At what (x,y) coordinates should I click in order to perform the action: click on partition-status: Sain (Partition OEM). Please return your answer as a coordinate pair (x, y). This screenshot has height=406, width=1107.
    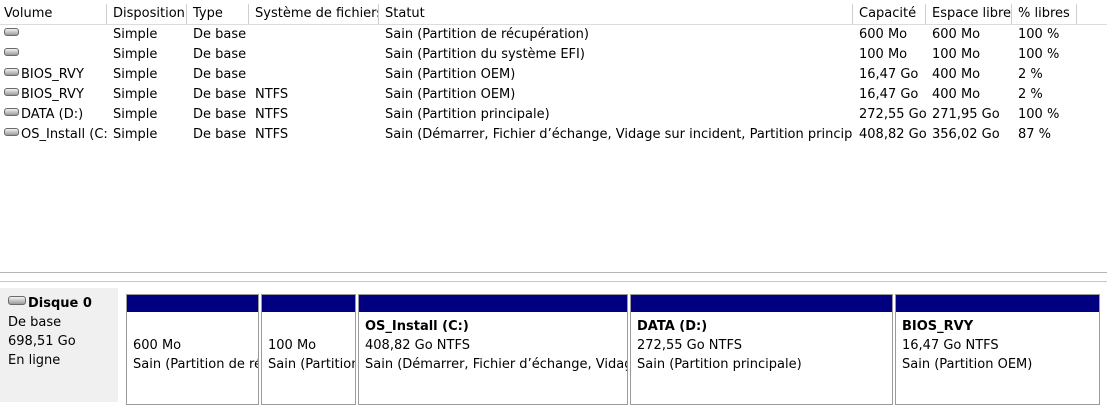
    Looking at the image, I should click on (967, 364).